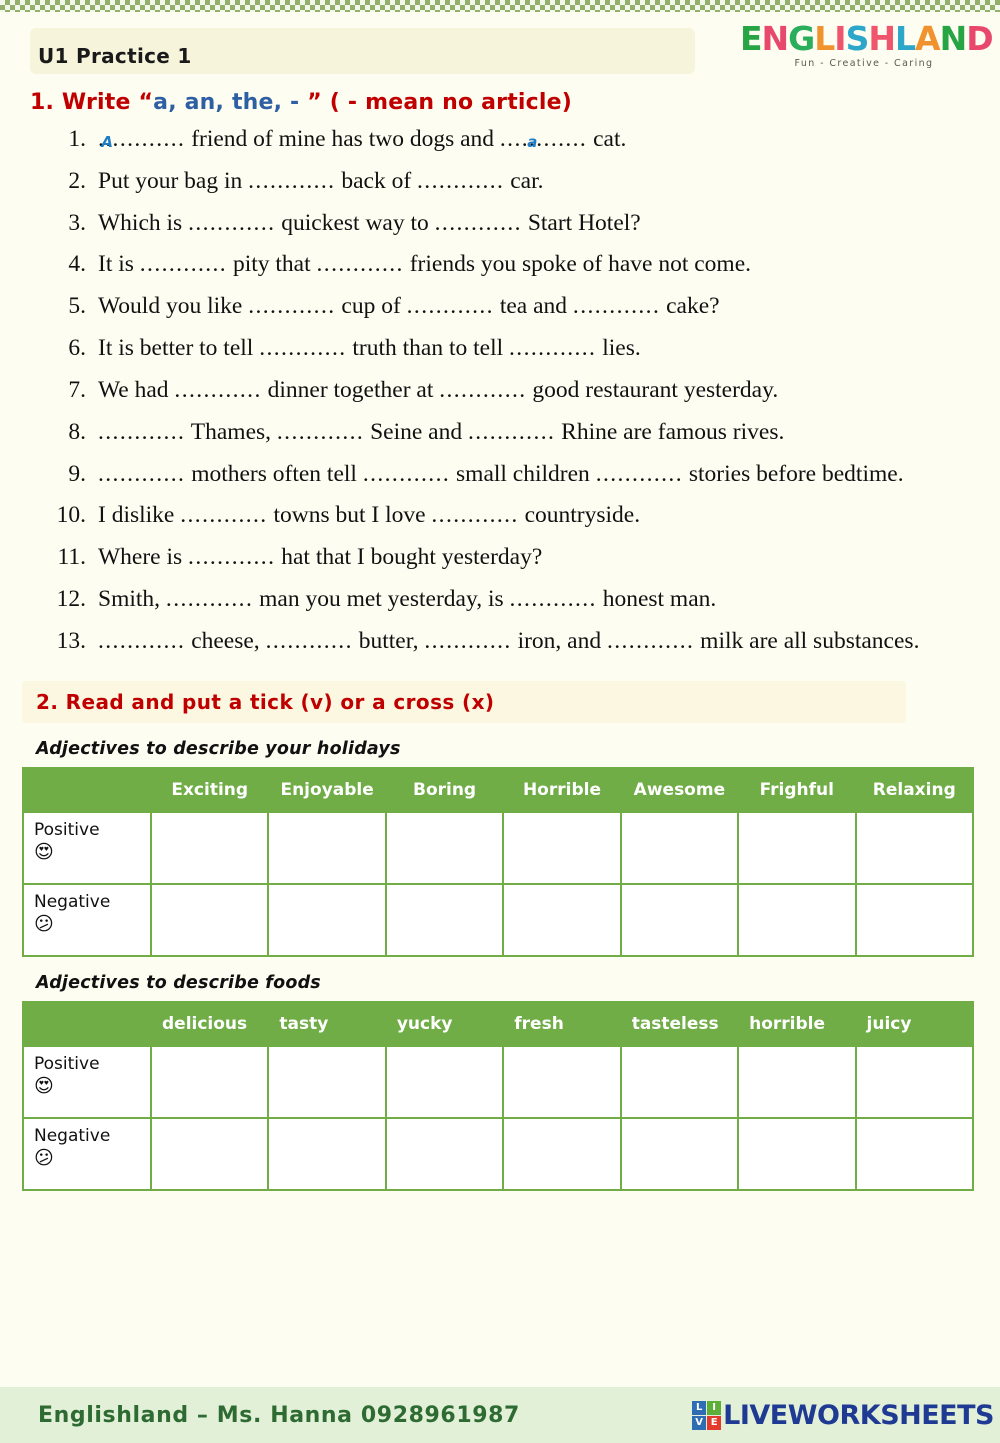  I want to click on liveworksheets-wordmark: LIVEWORKSHEETS, so click(858, 1415).